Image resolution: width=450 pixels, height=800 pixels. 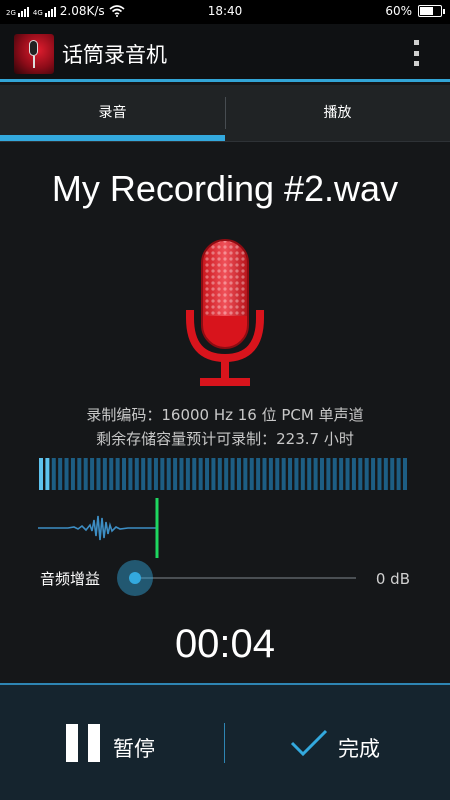 I want to click on done-button: 完成, so click(x=337, y=742).